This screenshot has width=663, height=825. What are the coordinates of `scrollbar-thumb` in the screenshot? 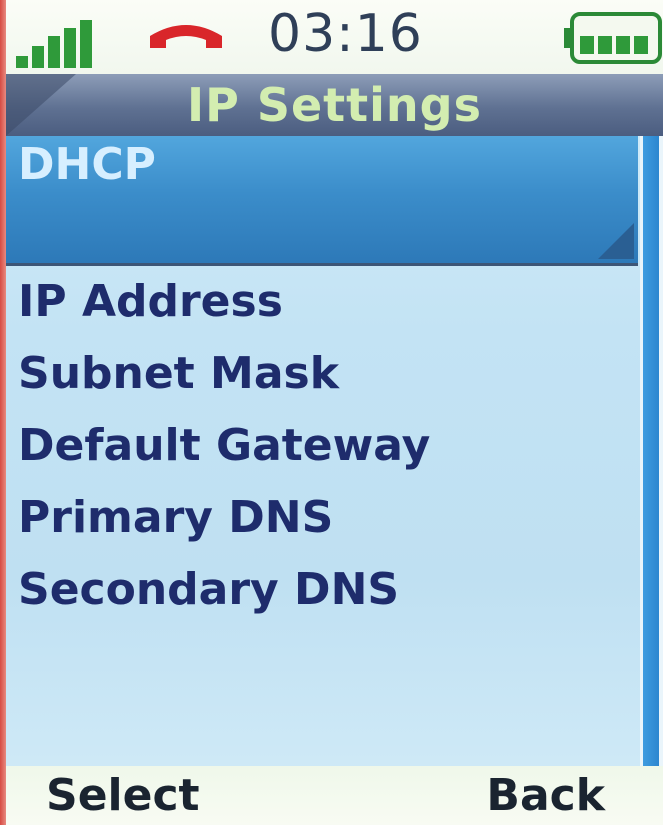 It's located at (651, 451).